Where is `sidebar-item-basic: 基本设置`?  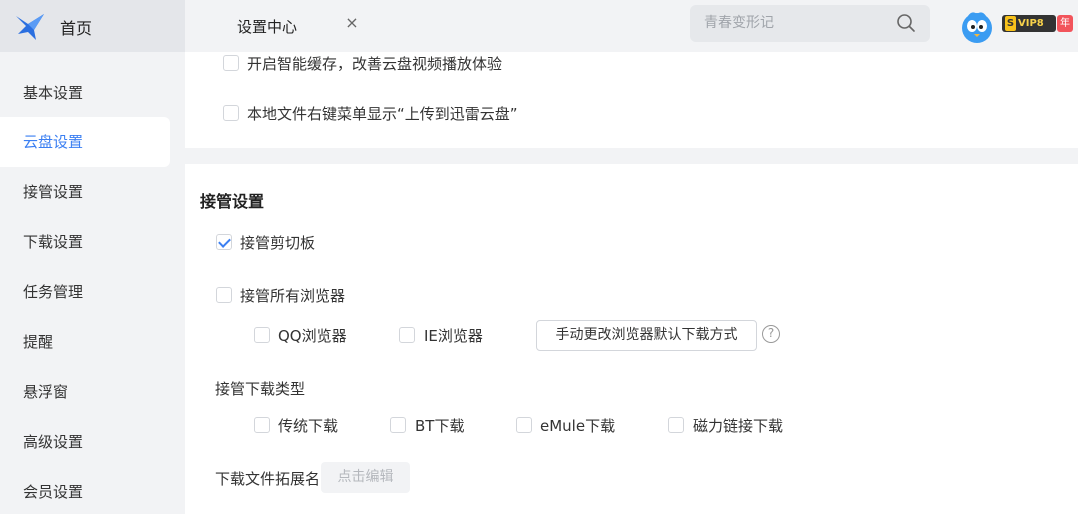
sidebar-item-basic: 基本设置 is located at coordinates (85, 93).